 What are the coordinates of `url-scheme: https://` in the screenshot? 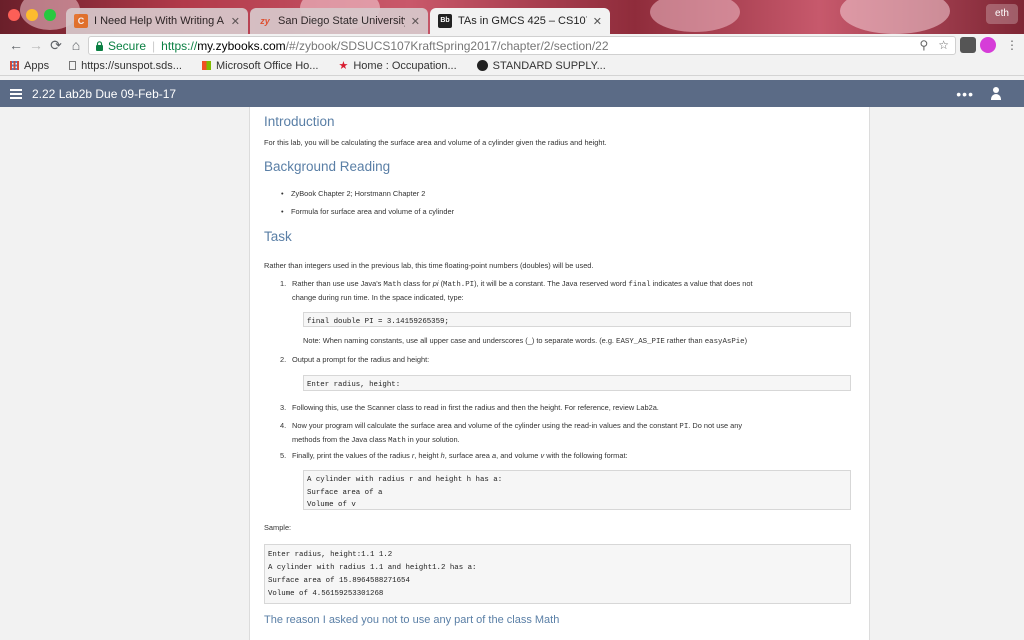 It's located at (179, 45).